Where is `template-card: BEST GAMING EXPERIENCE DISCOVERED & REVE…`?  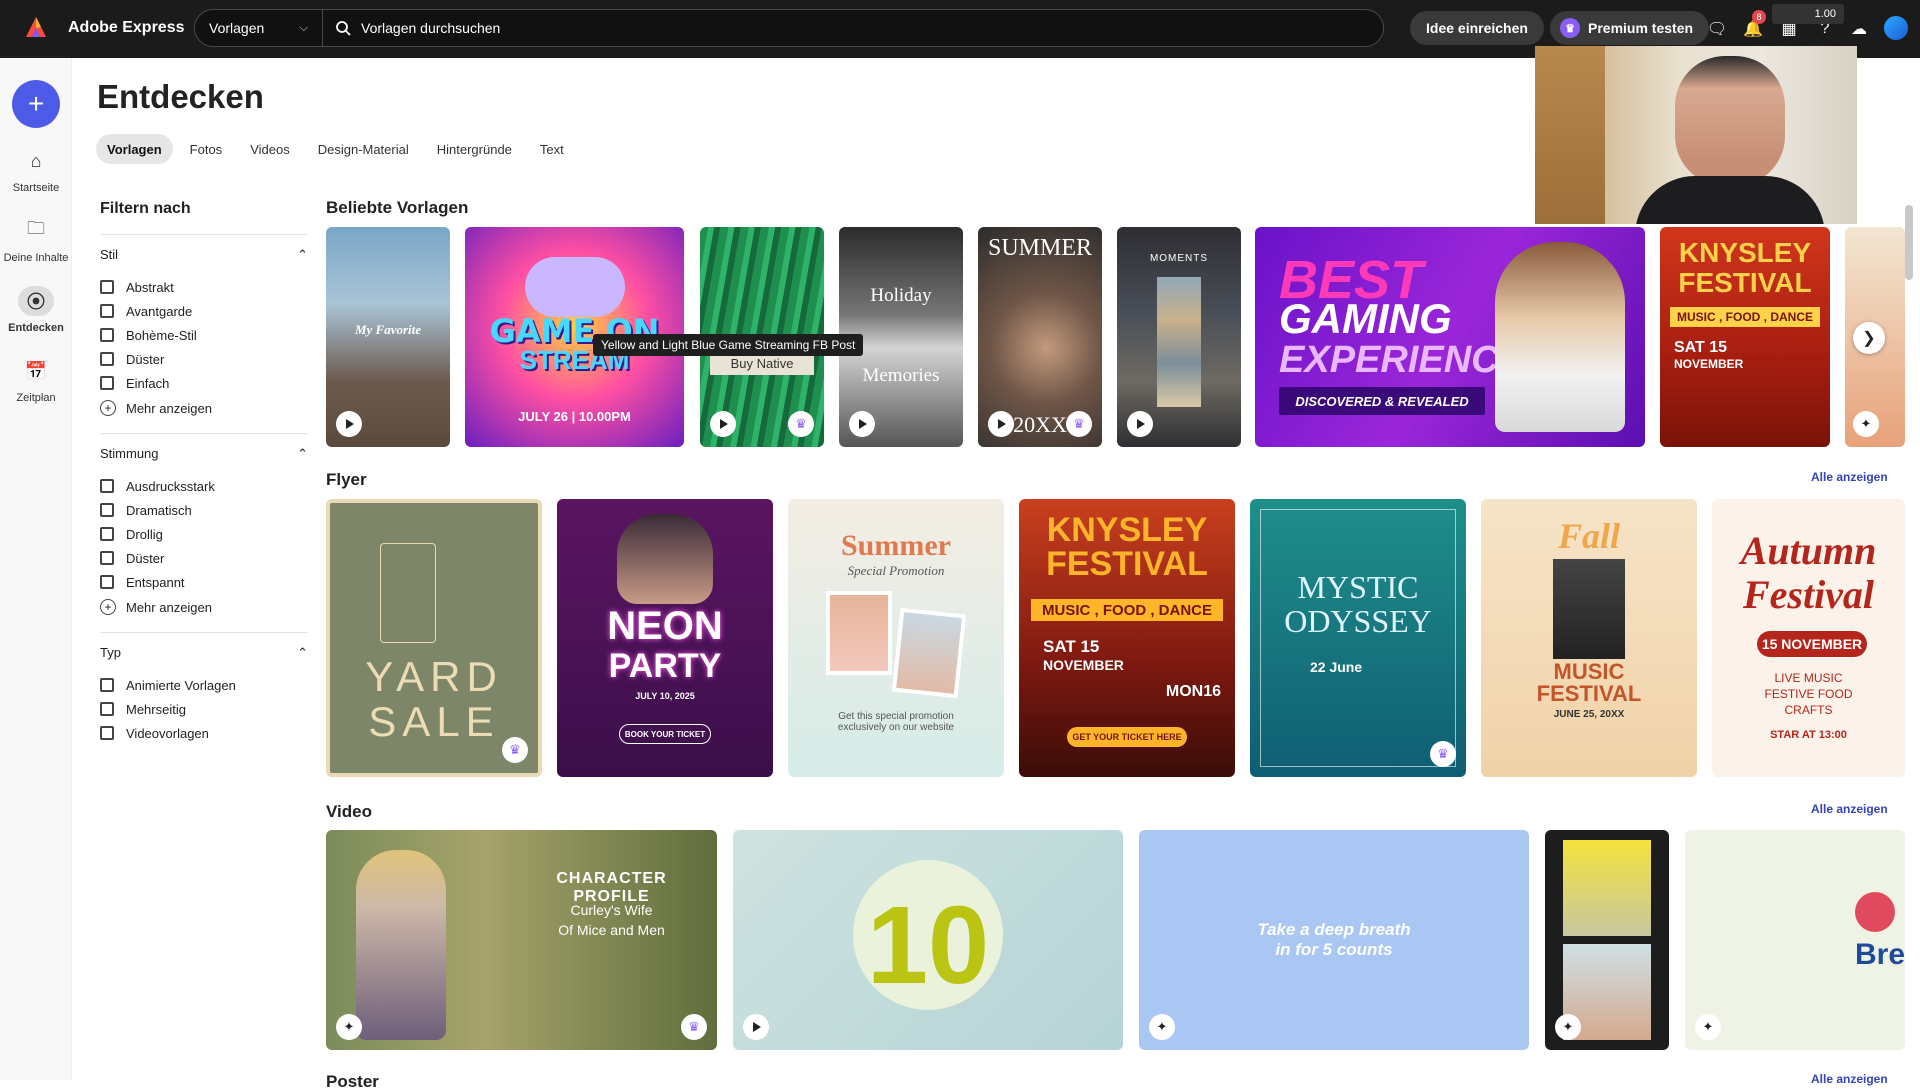
template-card: BEST GAMING EXPERIENCE DISCOVERED & REVE… is located at coordinates (1450, 337).